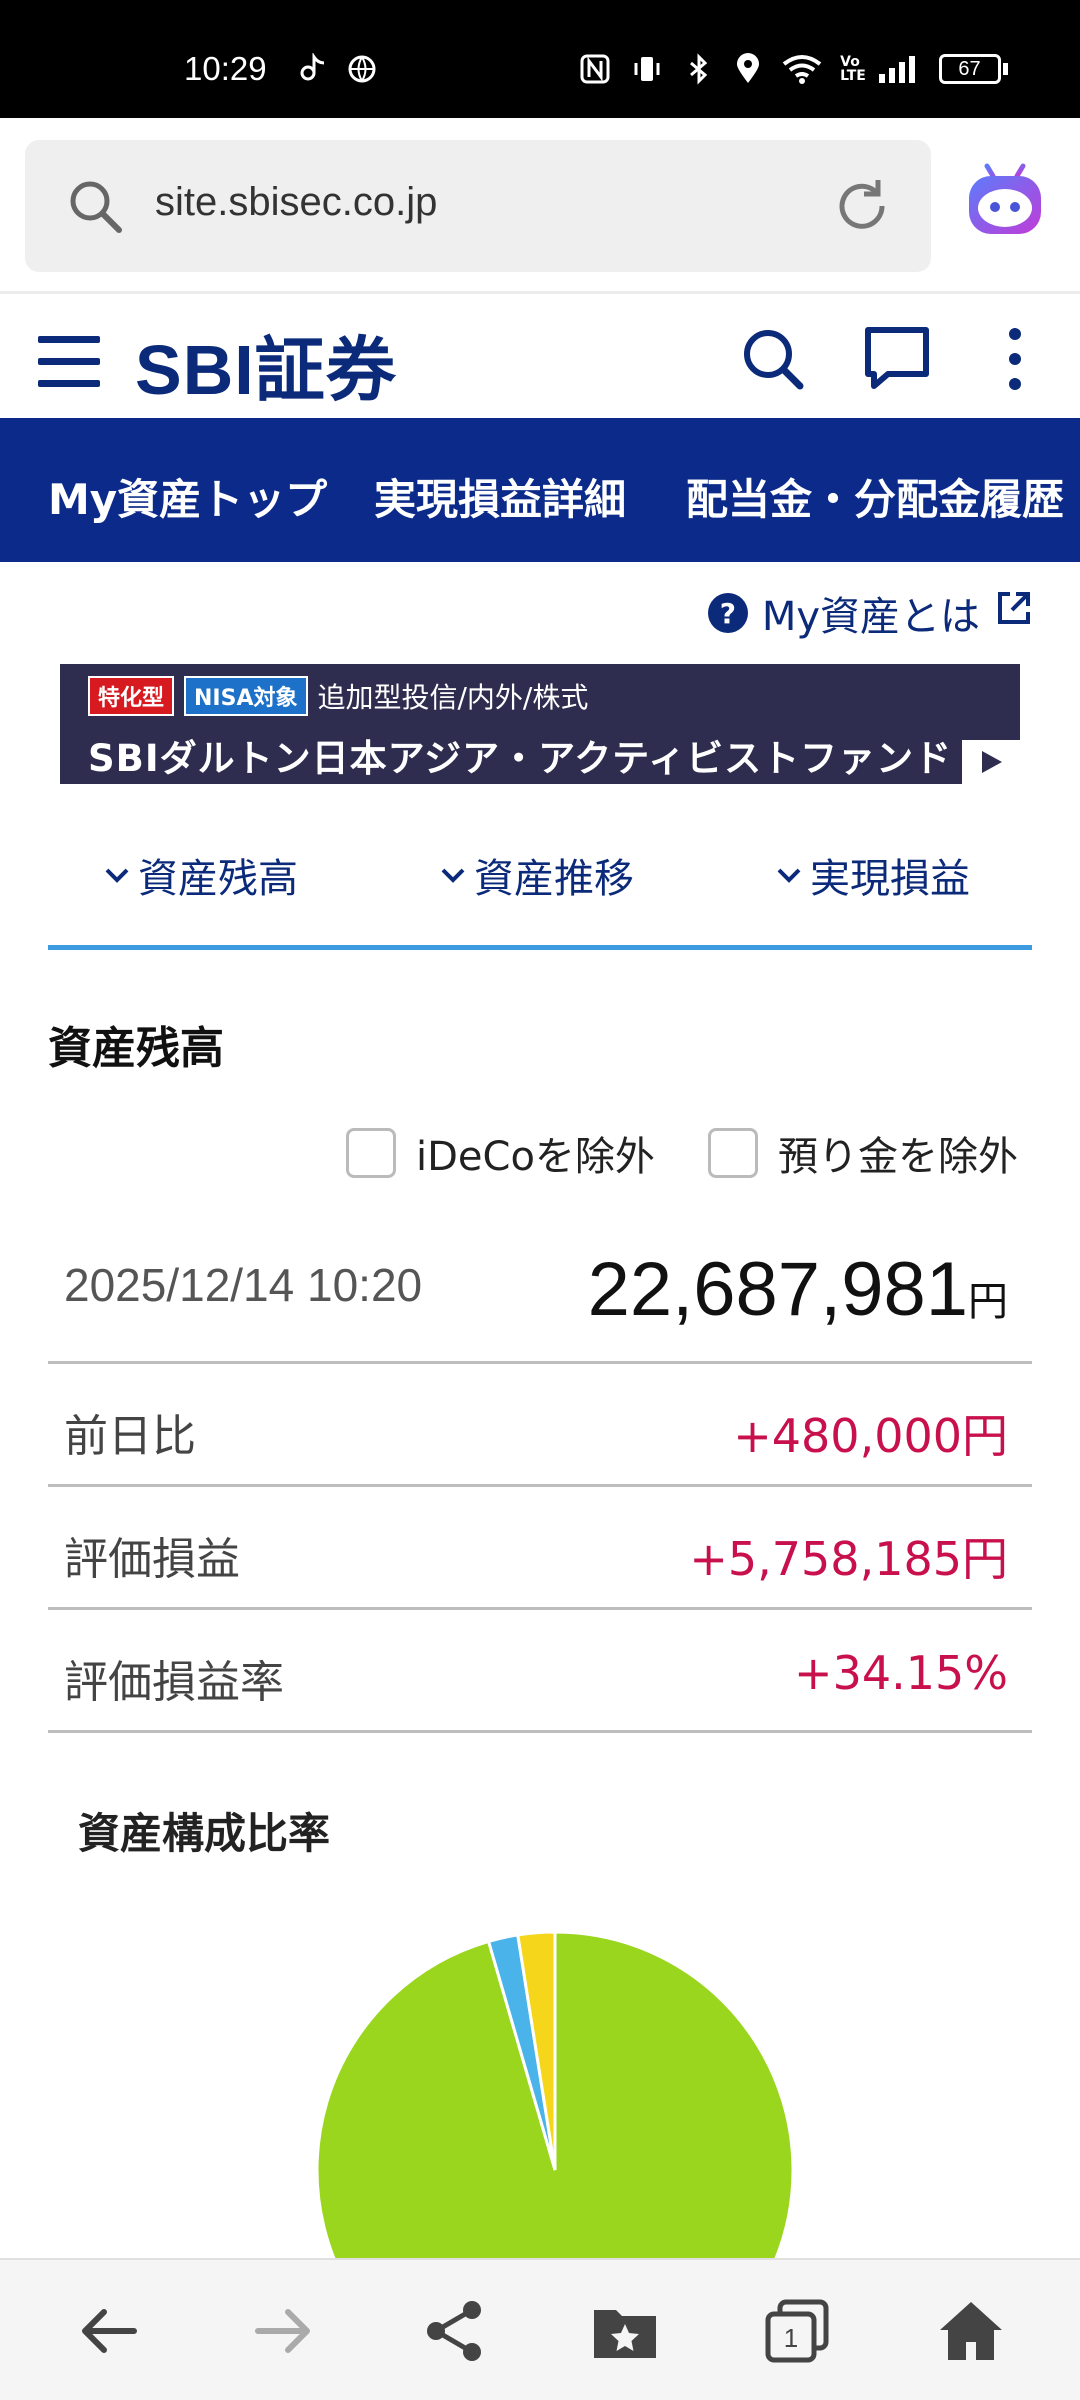  I want to click on tab-asset-trend: 資産推移, so click(536, 875).